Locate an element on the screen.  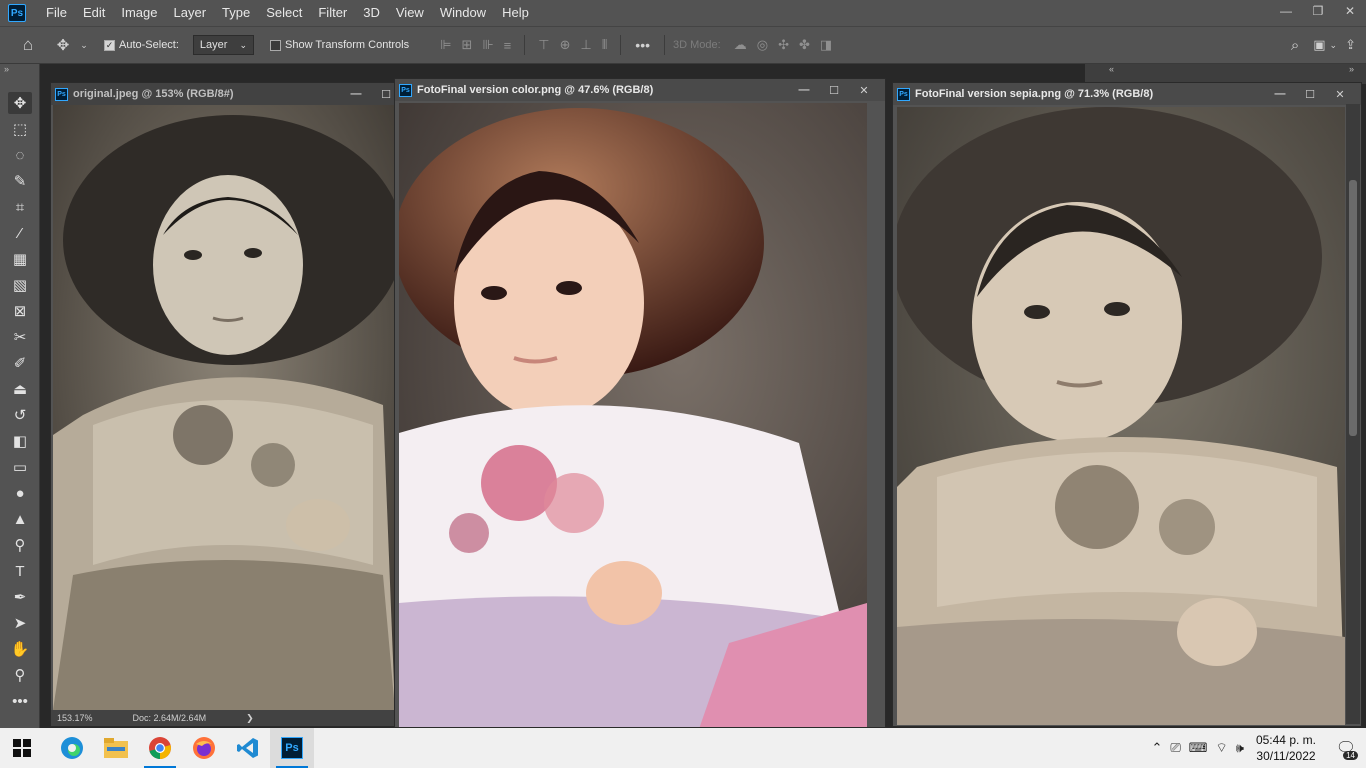
volume-icon: 🕪 is located at coordinates (1240, 748).